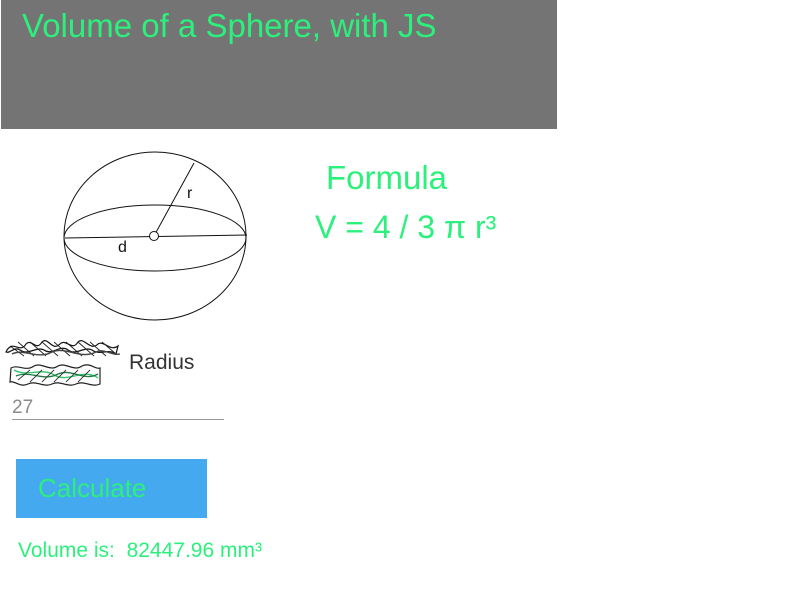 This screenshot has height=600, width=800. I want to click on radius-label: Radius, so click(162, 362).